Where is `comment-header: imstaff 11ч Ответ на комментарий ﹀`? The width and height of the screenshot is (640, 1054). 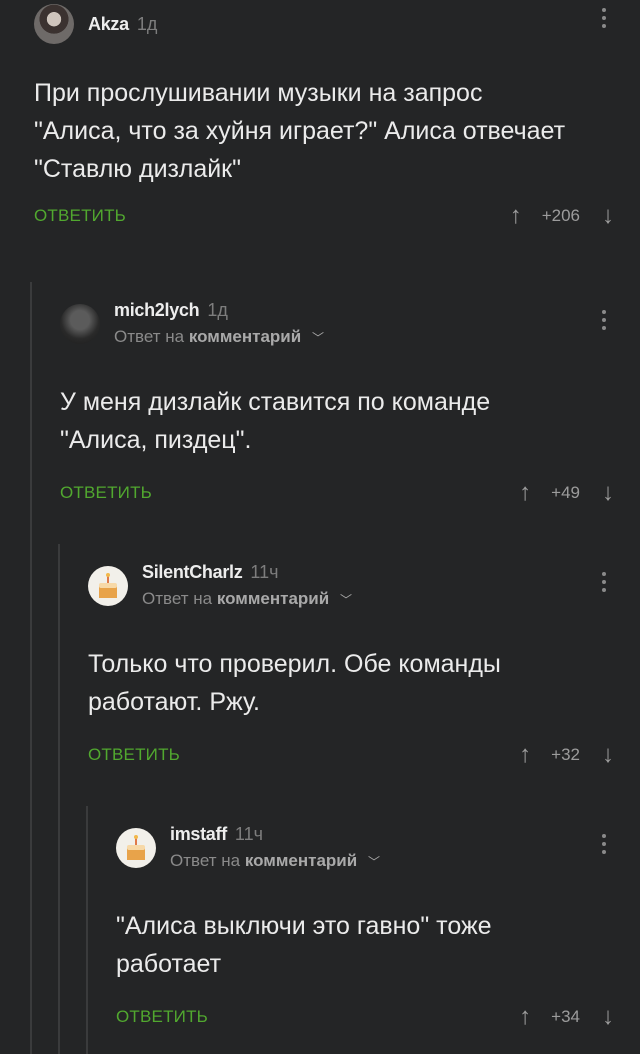 comment-header: imstaff 11ч Ответ на комментарий ﹀ is located at coordinates (365, 847).